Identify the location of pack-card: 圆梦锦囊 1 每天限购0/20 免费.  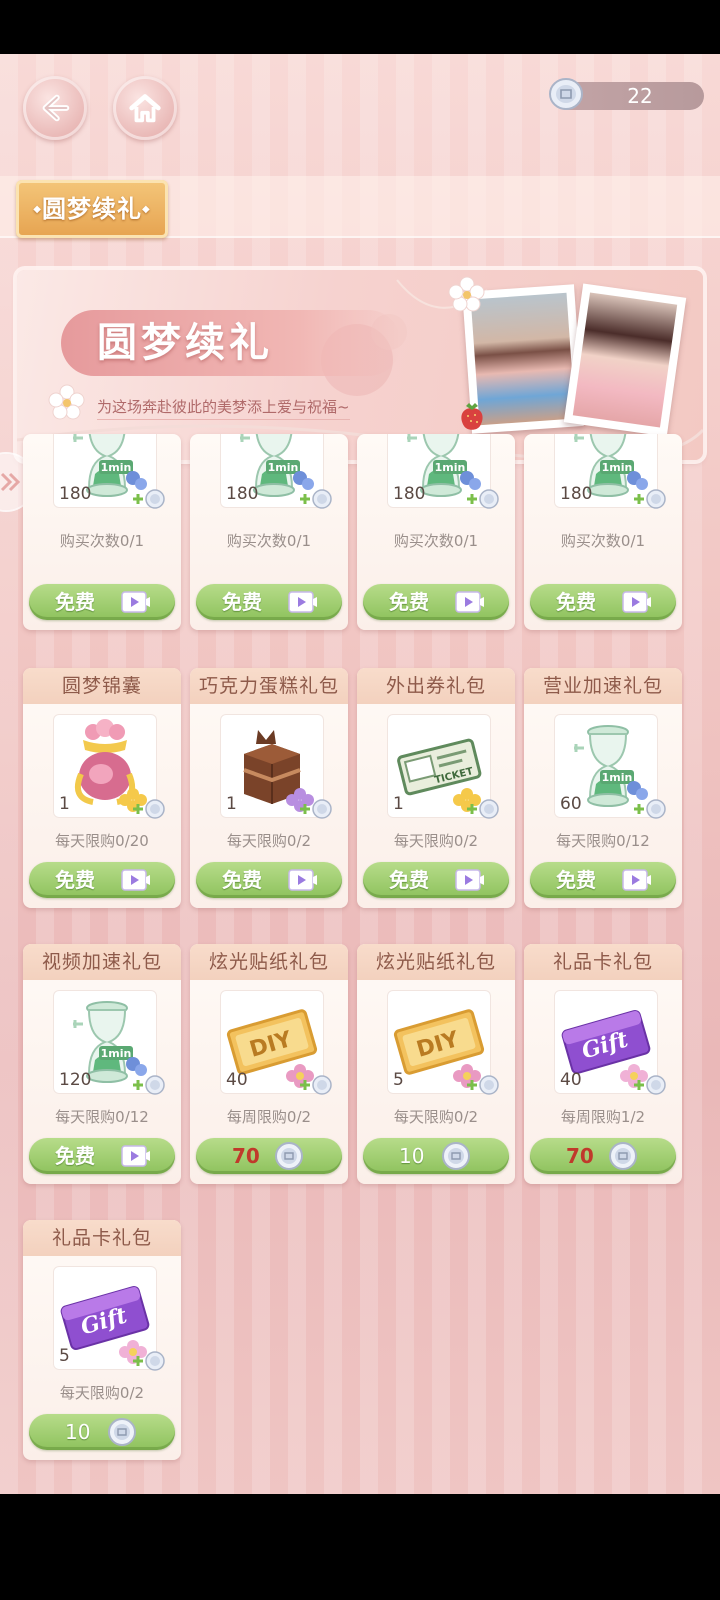
(102, 788).